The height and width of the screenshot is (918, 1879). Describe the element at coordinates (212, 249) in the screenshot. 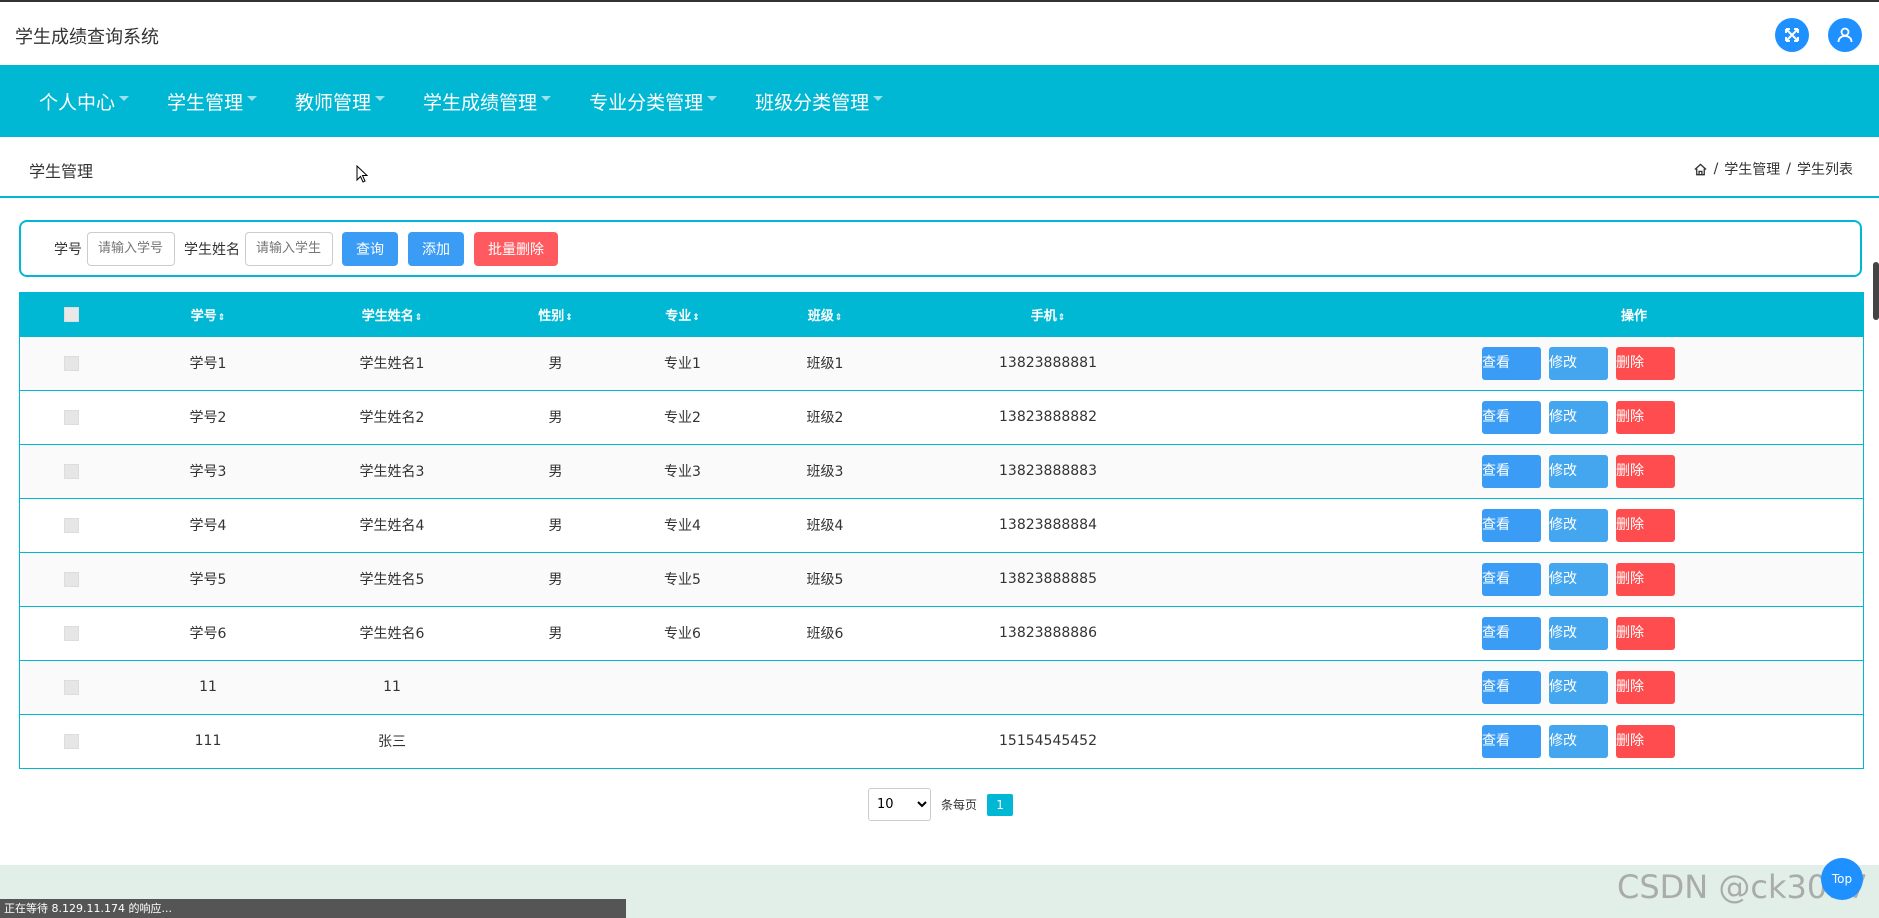

I see `student-name-label: 学生姓名` at that location.